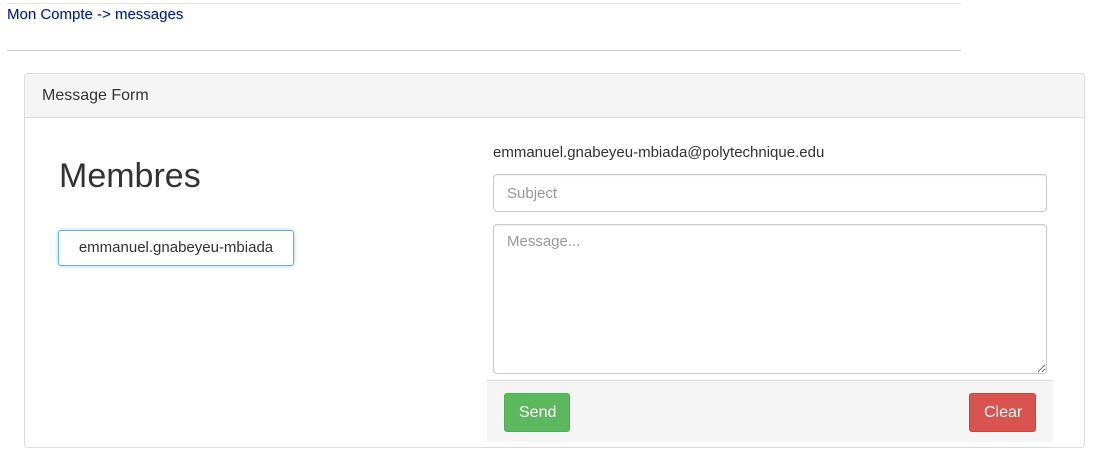 The width and height of the screenshot is (1094, 453). I want to click on top-divider, so click(484, 3).